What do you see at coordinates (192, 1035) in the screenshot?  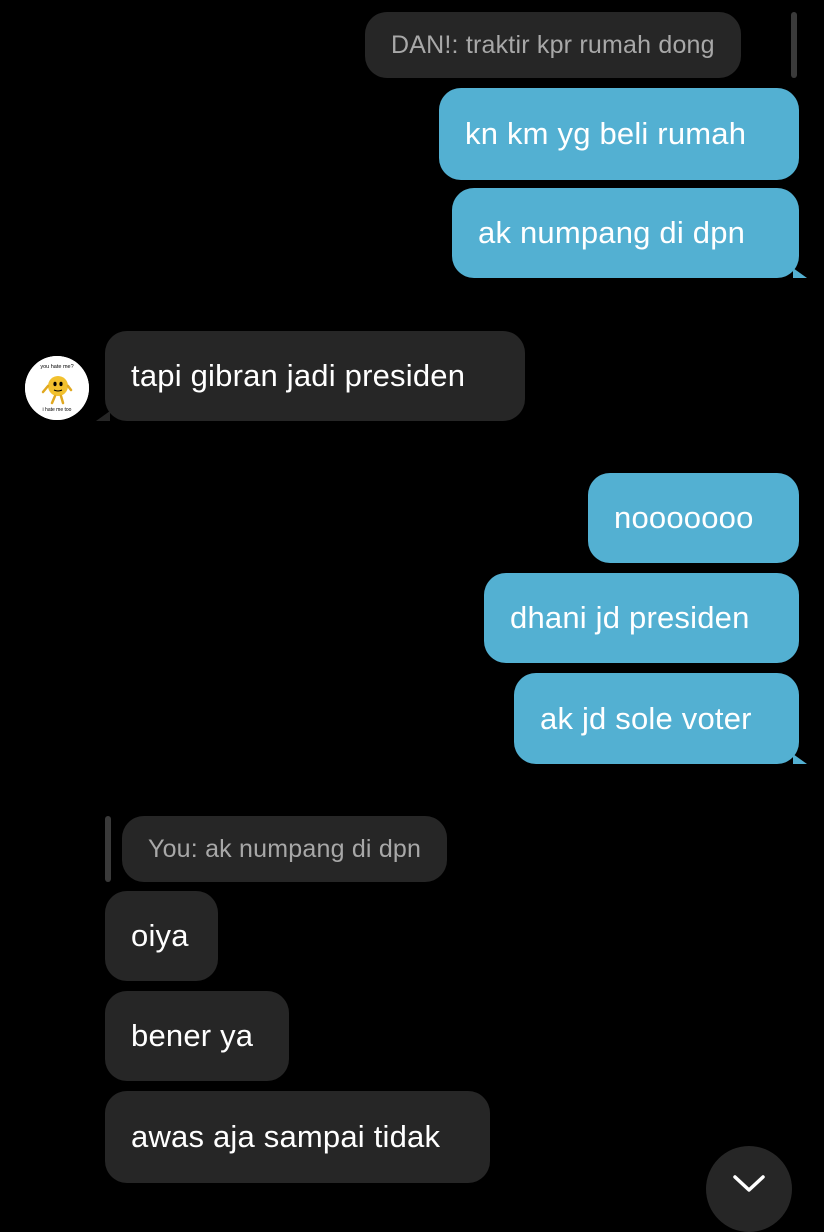 I see `message-text: bener ya` at bounding box center [192, 1035].